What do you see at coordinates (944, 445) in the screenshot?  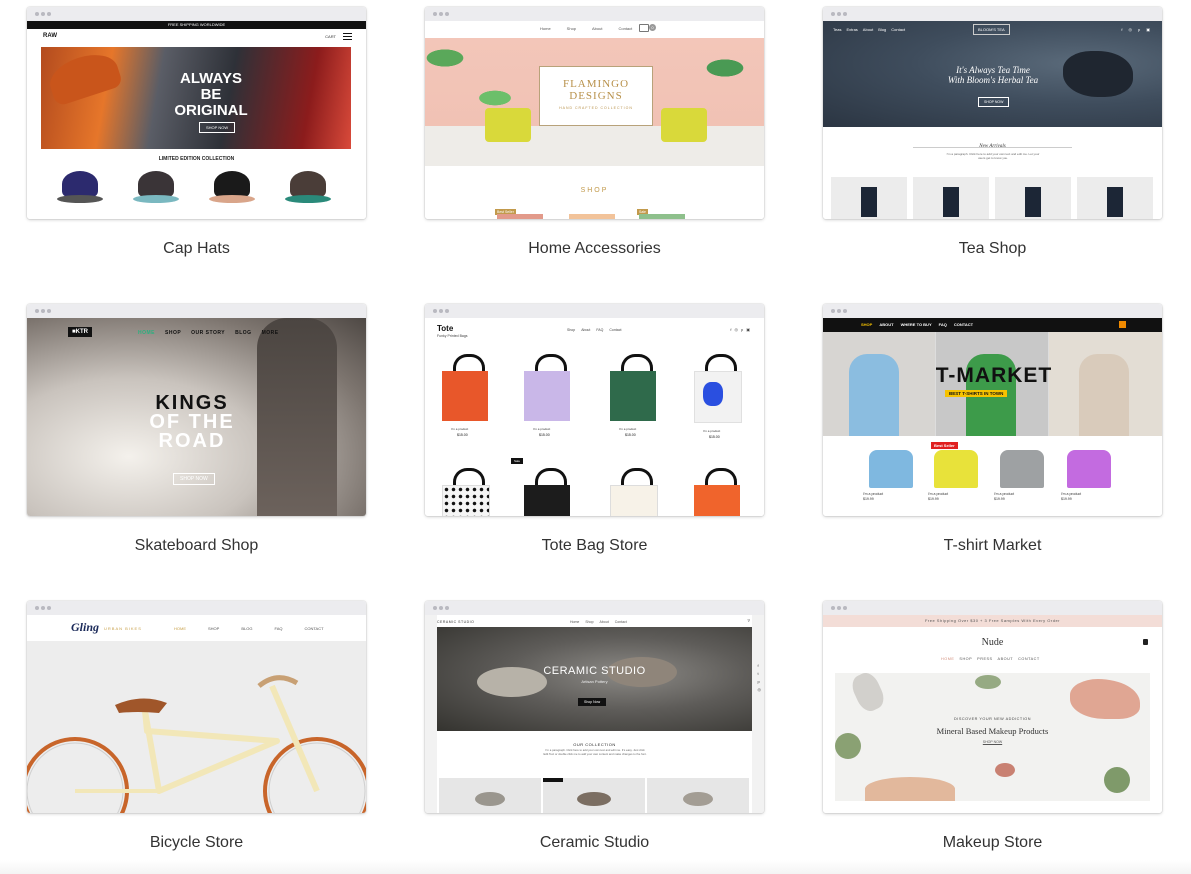 I see `best-seller-tag: Best Seller` at bounding box center [944, 445].